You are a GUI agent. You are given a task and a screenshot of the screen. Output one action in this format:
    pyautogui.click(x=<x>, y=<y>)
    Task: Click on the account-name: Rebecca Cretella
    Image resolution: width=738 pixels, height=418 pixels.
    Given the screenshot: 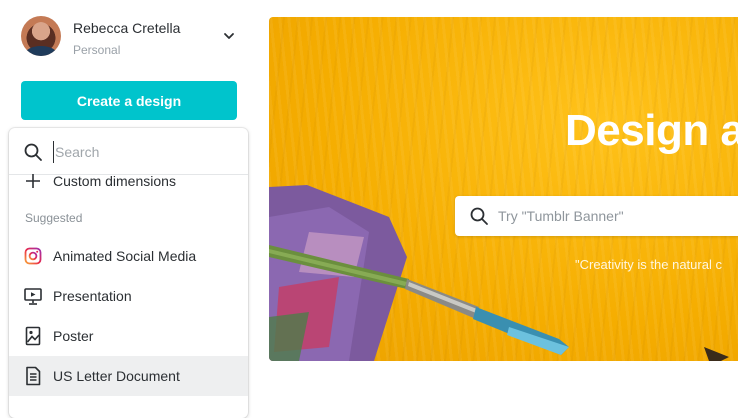 What is the action you would take?
    pyautogui.click(x=127, y=28)
    